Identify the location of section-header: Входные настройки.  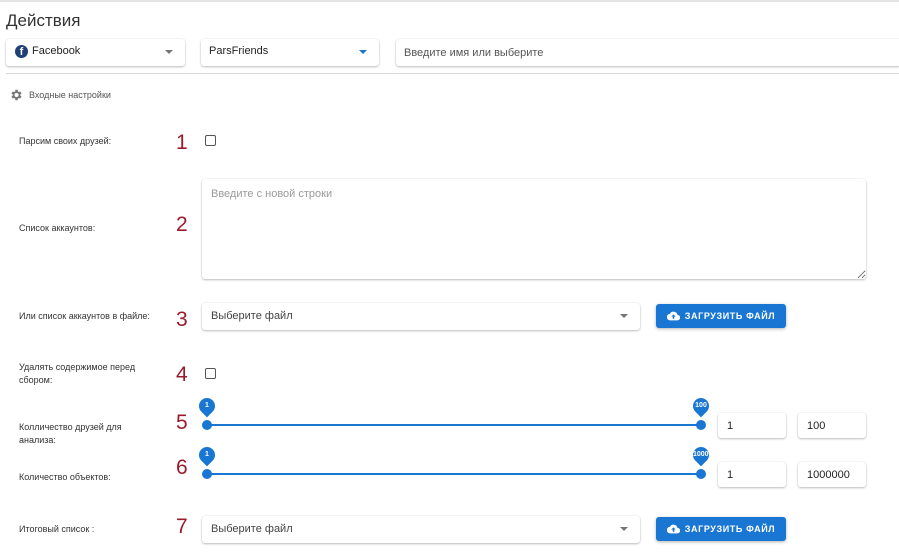
(60, 95).